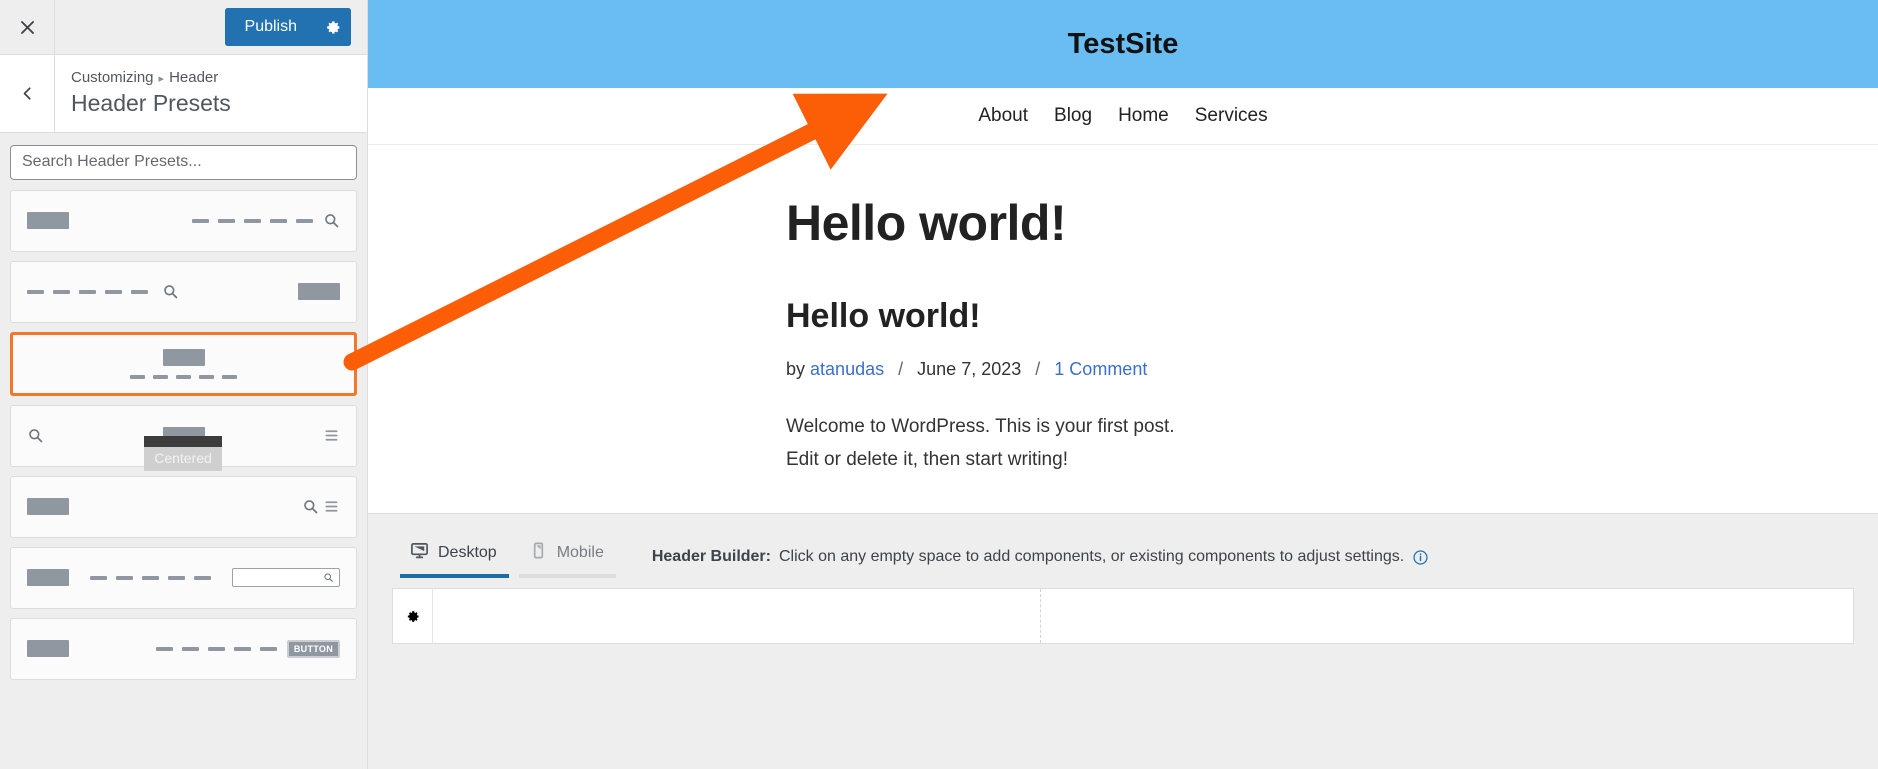 Image resolution: width=1878 pixels, height=769 pixels. Describe the element at coordinates (183, 291) in the screenshot. I see `preset-card-menu-left-search-logo-right` at that location.